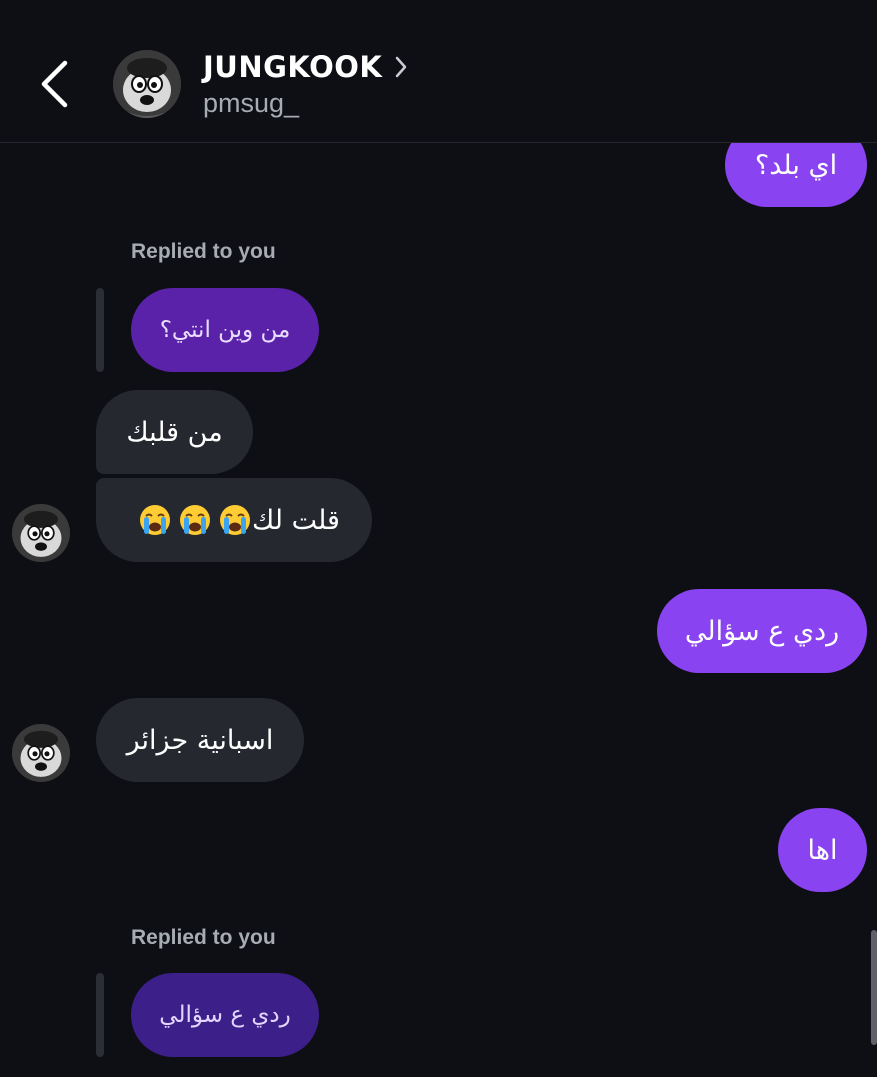 This screenshot has width=877, height=1077. I want to click on quoted-text: ردي ع سؤالي, so click(225, 1015).